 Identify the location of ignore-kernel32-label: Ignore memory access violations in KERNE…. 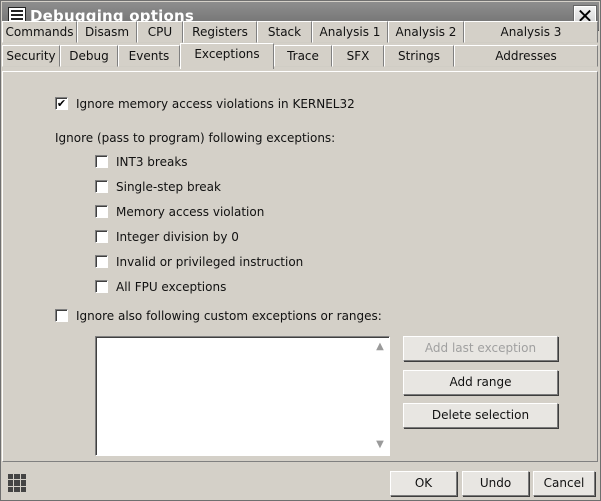
(215, 104).